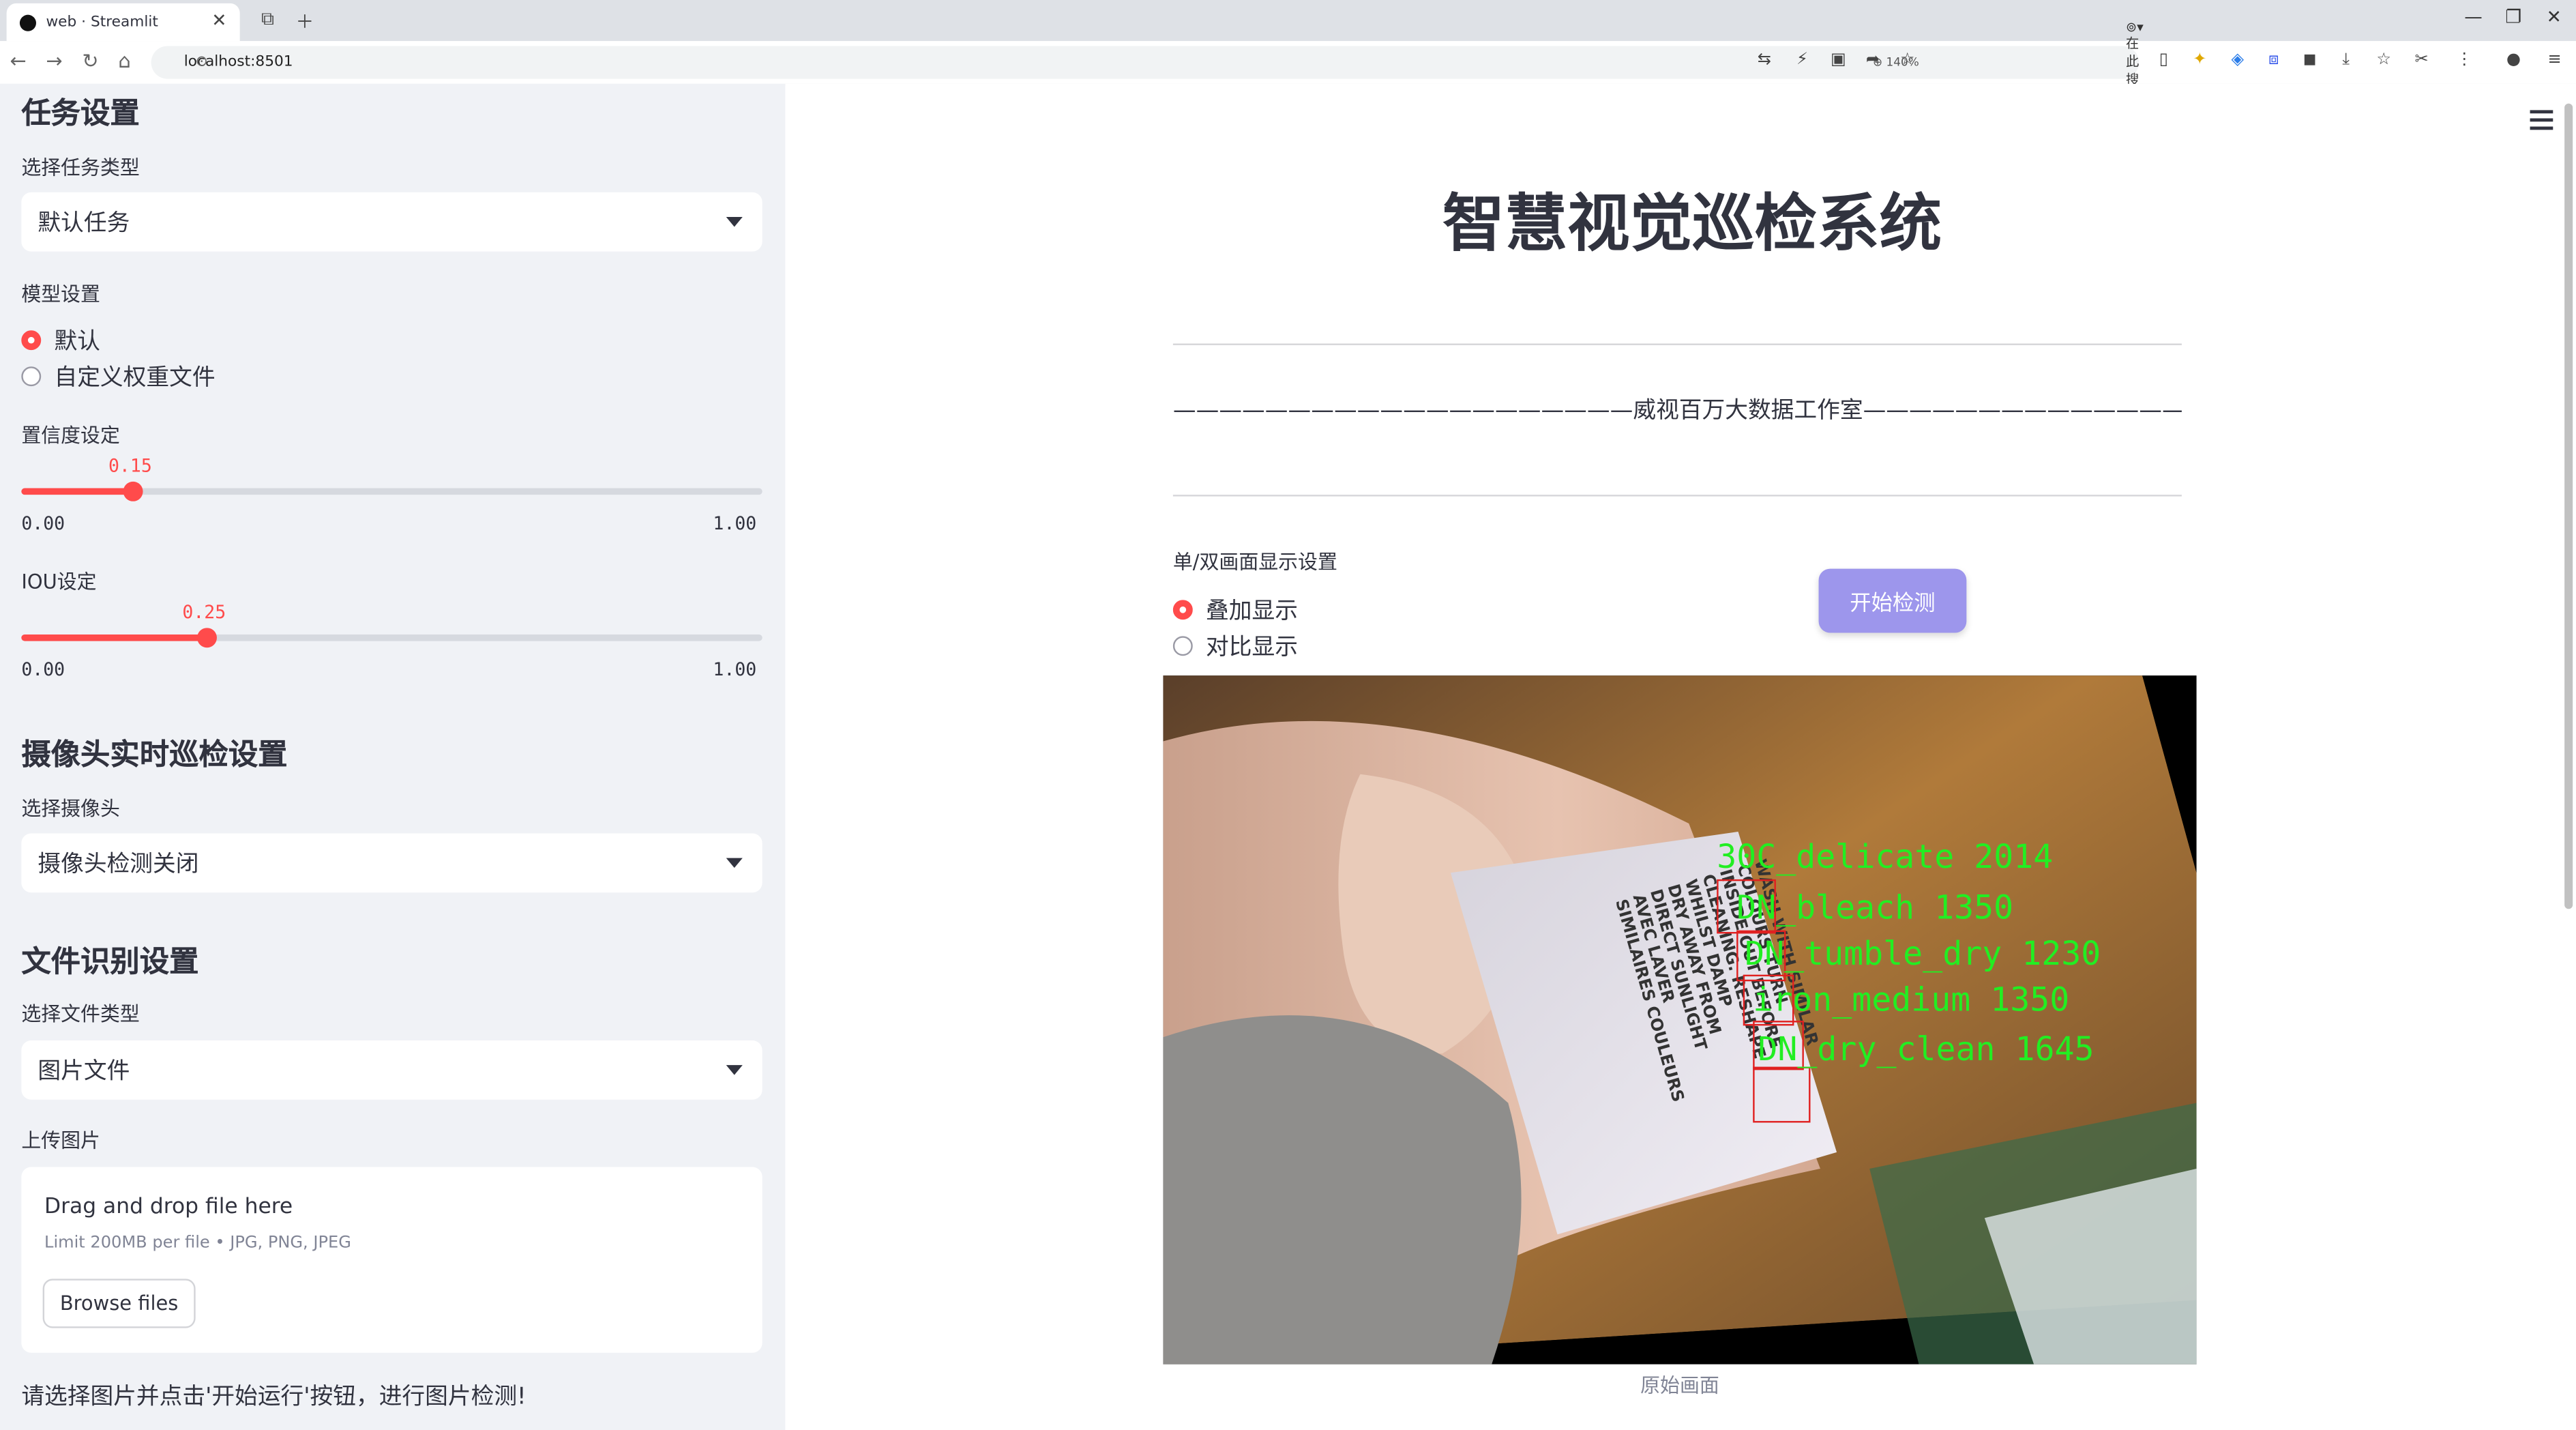 This screenshot has height=1430, width=2576. I want to click on divider-top, so click(1677, 344).